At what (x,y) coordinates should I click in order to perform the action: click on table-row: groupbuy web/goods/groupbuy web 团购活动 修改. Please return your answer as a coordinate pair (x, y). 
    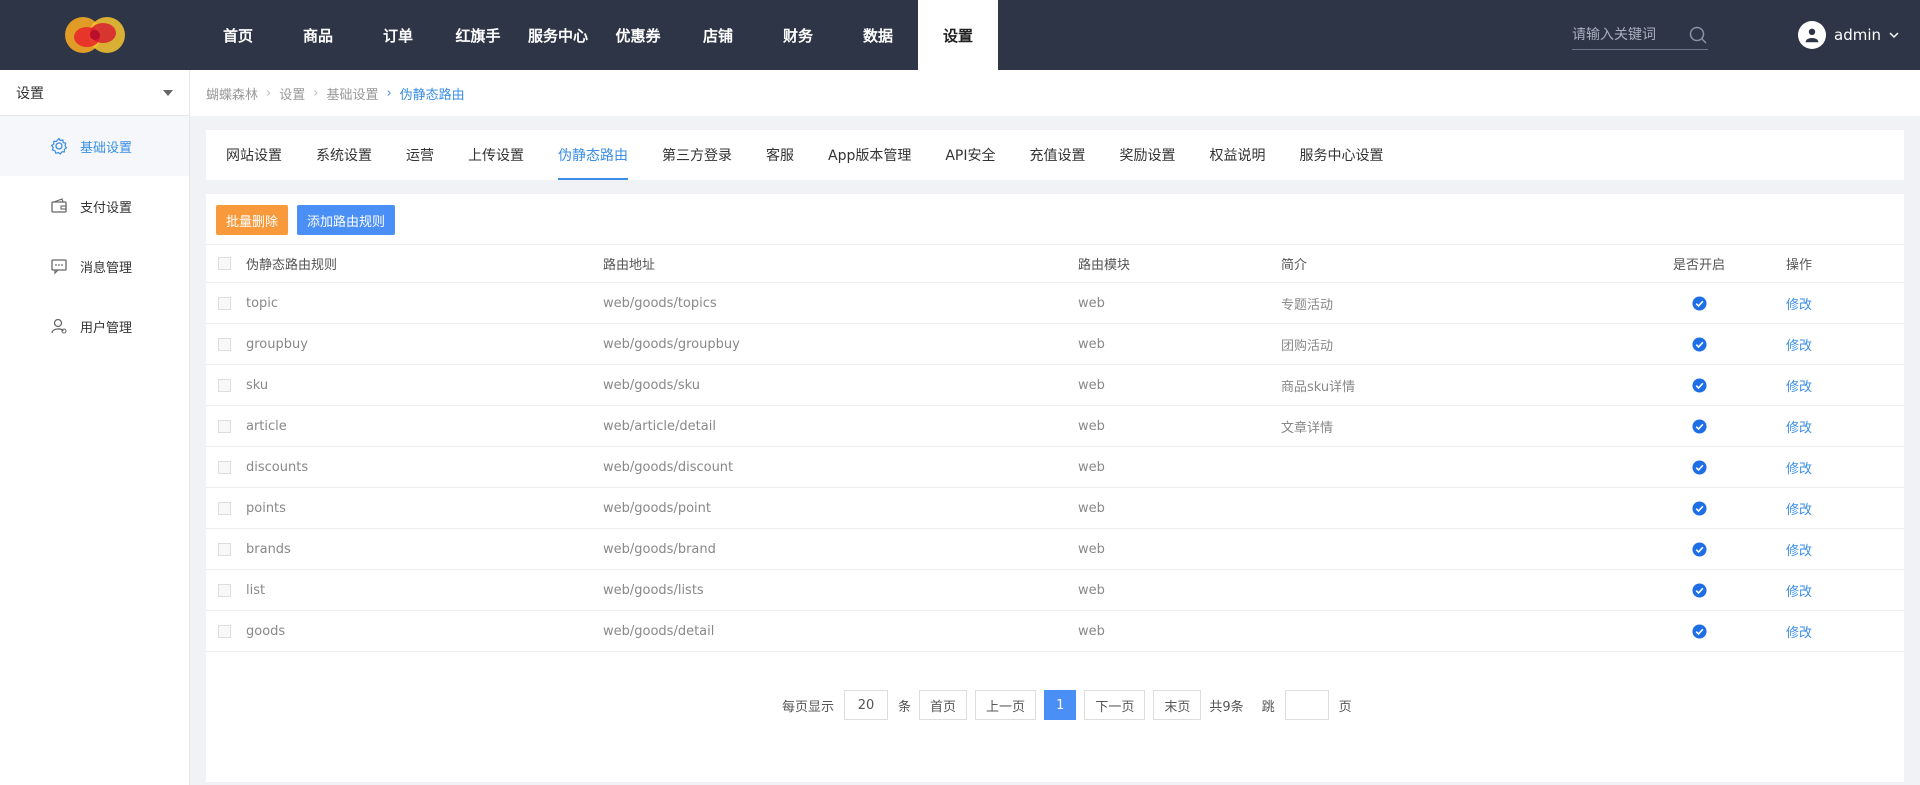
    Looking at the image, I should click on (1055, 344).